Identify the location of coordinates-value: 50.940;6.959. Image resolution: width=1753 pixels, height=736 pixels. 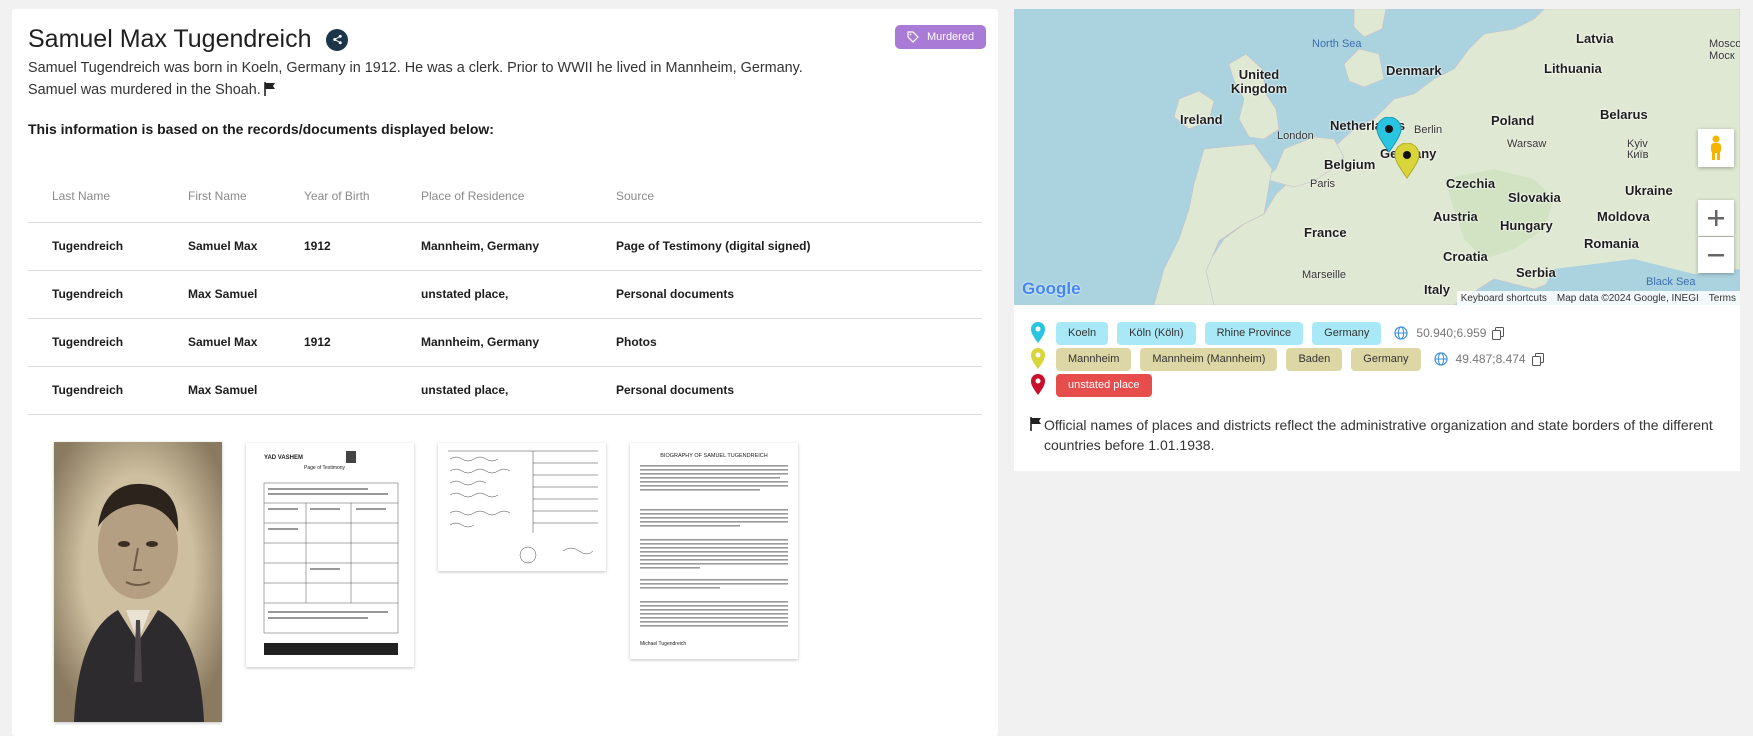
(1451, 333).